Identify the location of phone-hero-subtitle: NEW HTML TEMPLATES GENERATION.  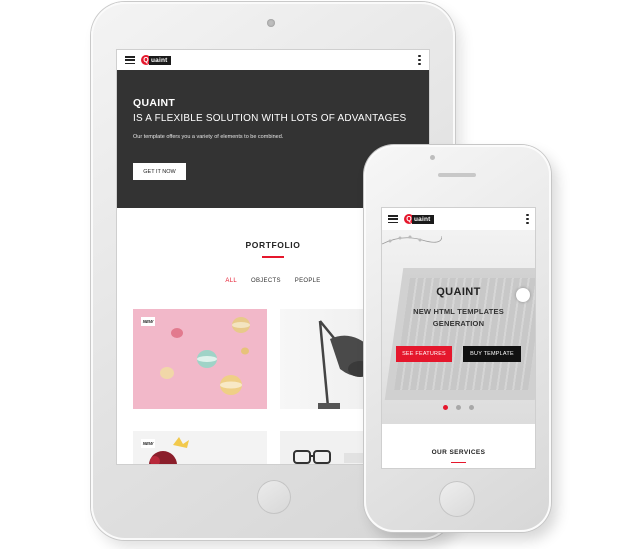
(458, 317).